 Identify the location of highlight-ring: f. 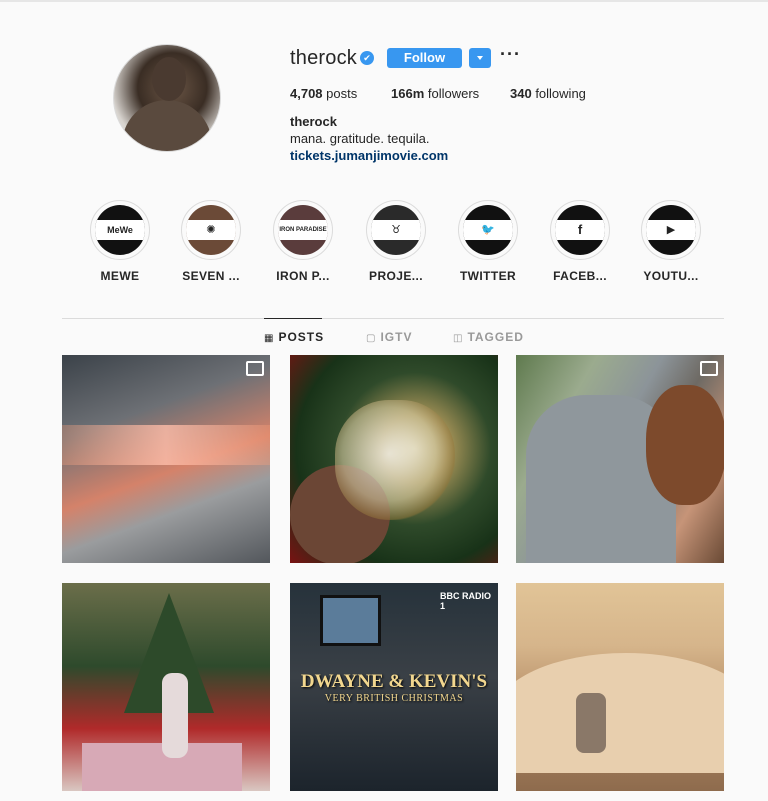
(580, 230).